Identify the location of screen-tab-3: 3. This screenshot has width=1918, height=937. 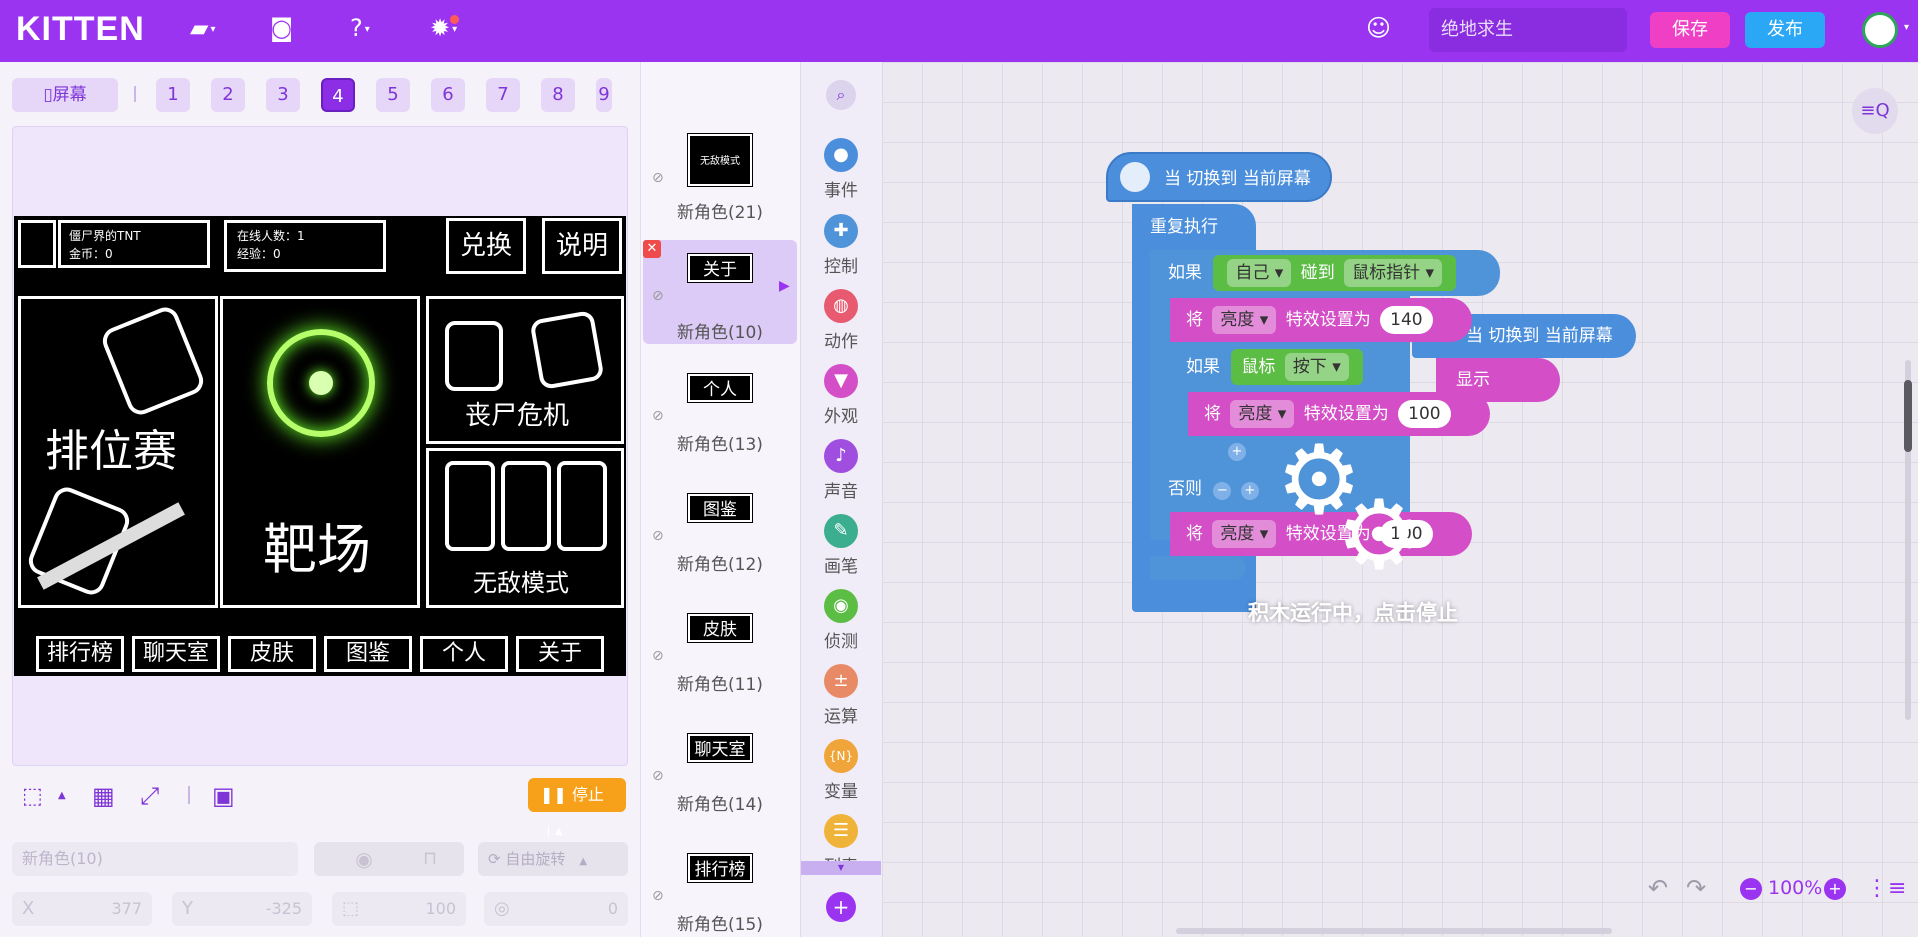
(283, 95).